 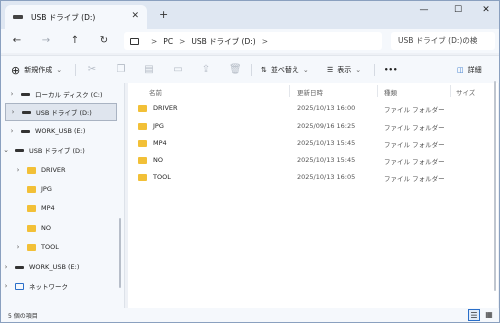 What do you see at coordinates (474, 315) in the screenshot?
I see `details-view-button: ☰` at bounding box center [474, 315].